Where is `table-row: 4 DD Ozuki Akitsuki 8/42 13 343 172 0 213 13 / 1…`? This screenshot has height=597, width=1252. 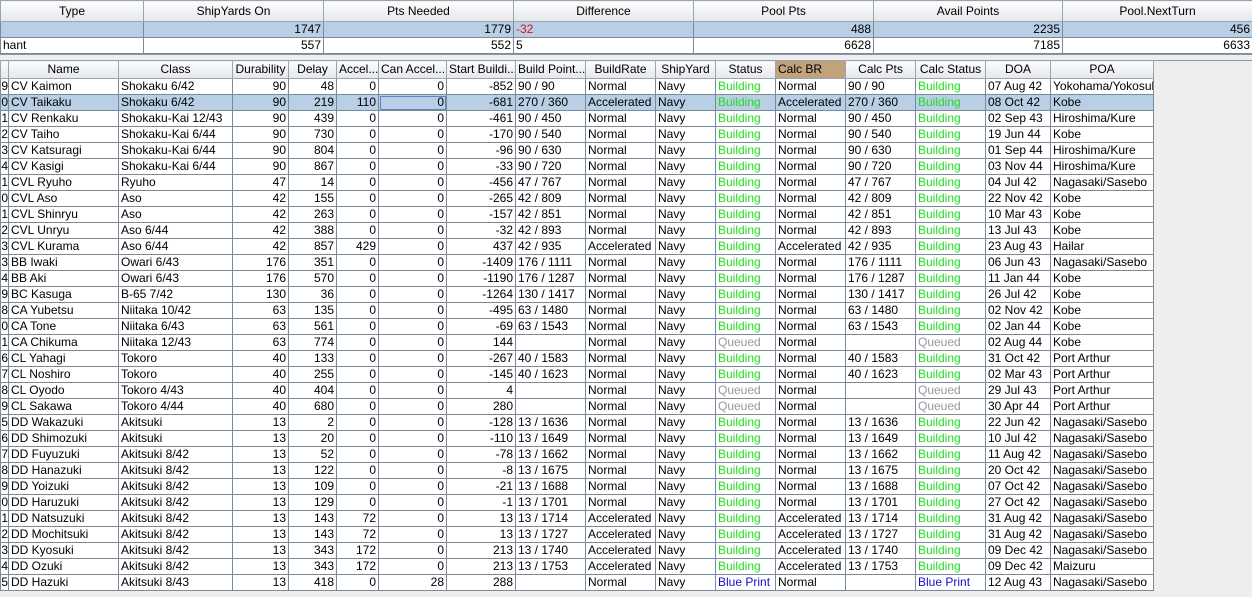 table-row: 4 DD Ozuki Akitsuki 8/42 13 343 172 0 213 13 / 1… is located at coordinates (577, 566).